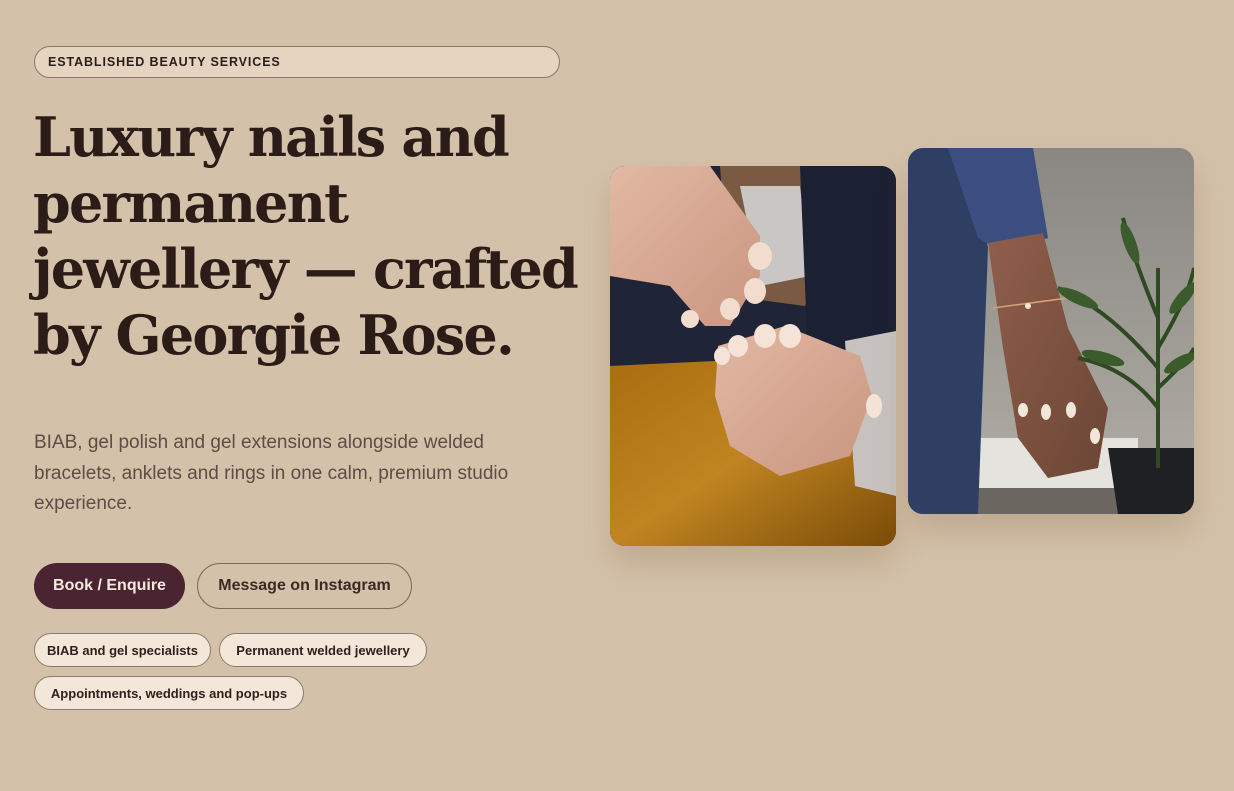 The image size is (1234, 791). I want to click on nails-photo, so click(753, 356).